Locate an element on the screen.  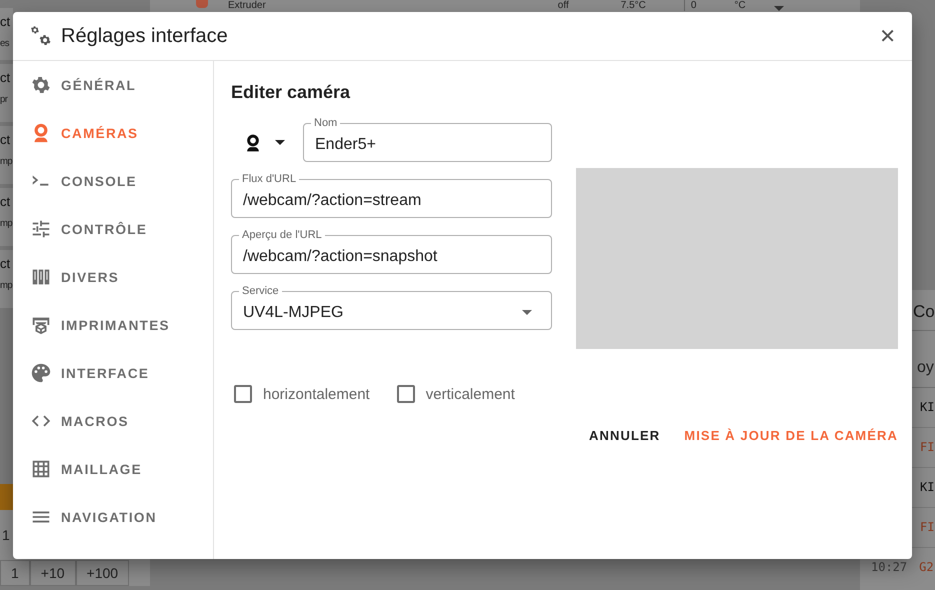
input-field: Nom Ender5+ is located at coordinates (427, 139).